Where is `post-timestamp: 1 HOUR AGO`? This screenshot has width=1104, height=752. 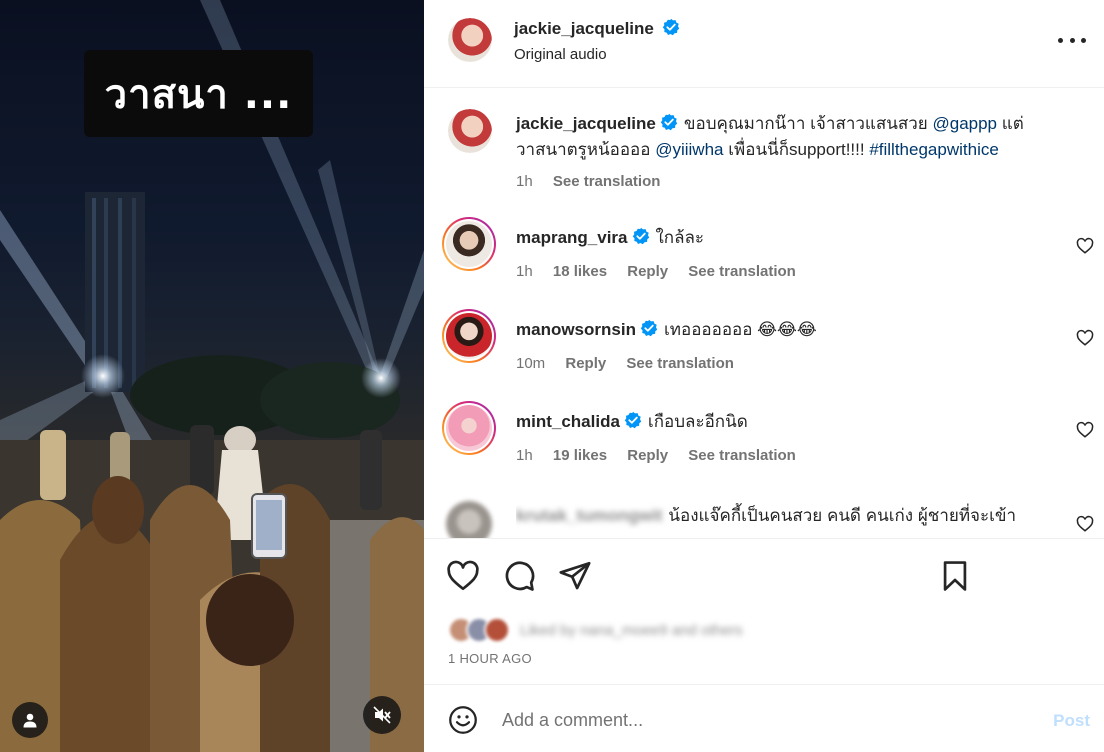 post-timestamp: 1 HOUR AGO is located at coordinates (490, 658).